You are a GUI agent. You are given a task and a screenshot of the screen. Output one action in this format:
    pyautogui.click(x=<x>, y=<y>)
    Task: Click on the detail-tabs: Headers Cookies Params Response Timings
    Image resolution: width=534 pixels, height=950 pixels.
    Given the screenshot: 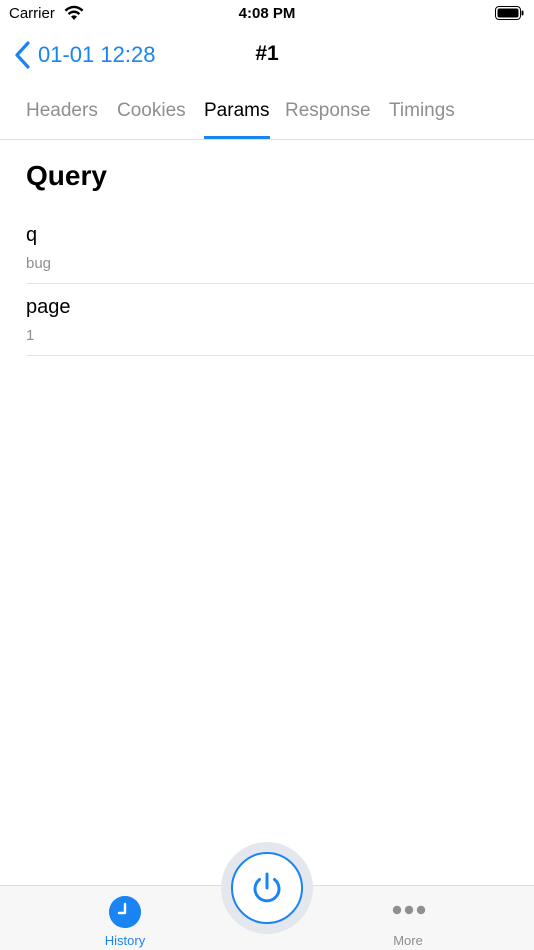 What is the action you would take?
    pyautogui.click(x=267, y=112)
    